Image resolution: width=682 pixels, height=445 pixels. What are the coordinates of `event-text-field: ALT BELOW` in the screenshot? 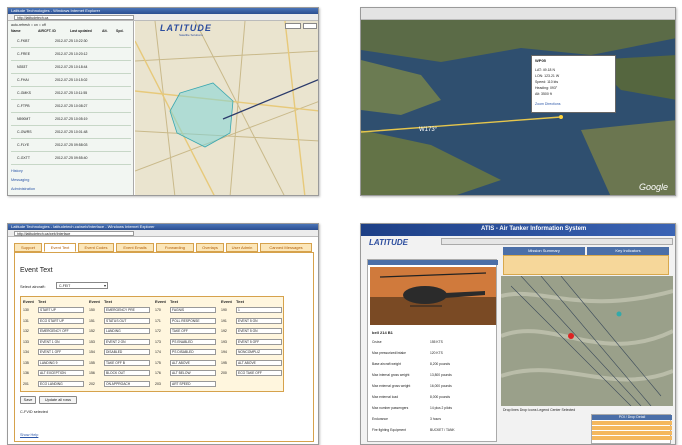 It's located at (193, 373).